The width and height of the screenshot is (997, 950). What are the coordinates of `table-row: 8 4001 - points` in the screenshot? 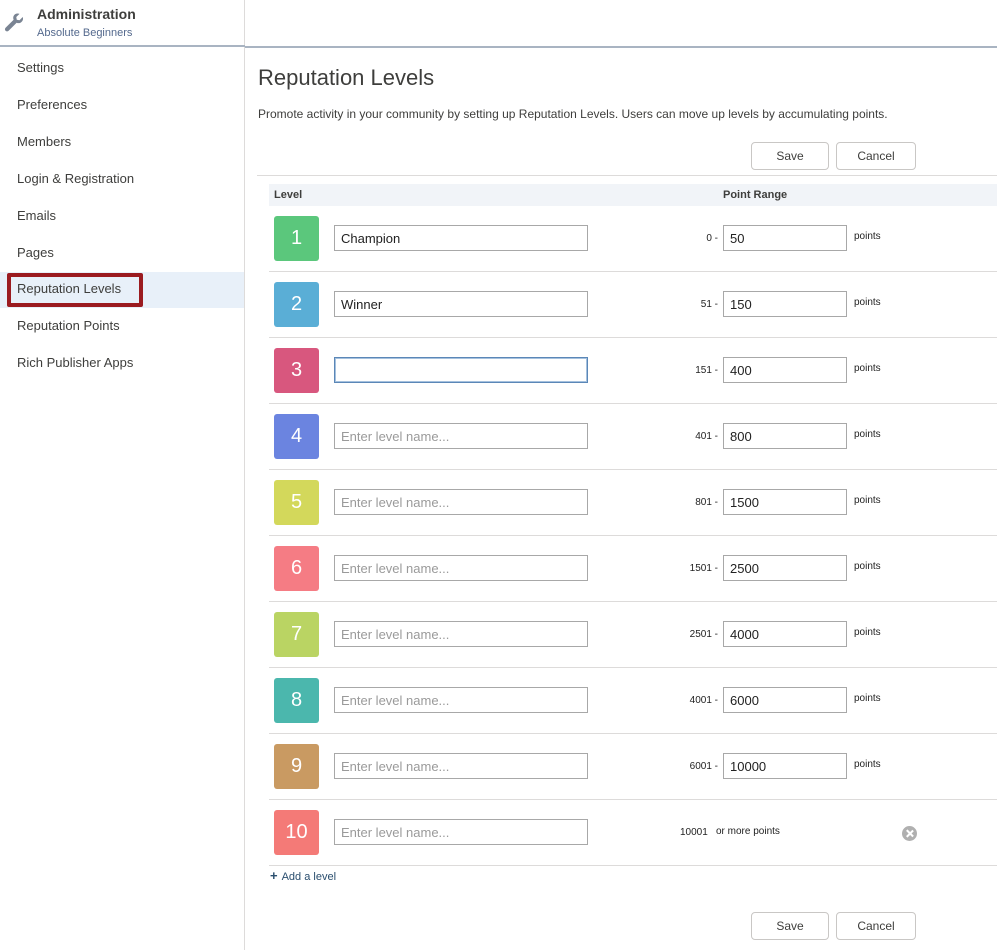 It's located at (633, 701).